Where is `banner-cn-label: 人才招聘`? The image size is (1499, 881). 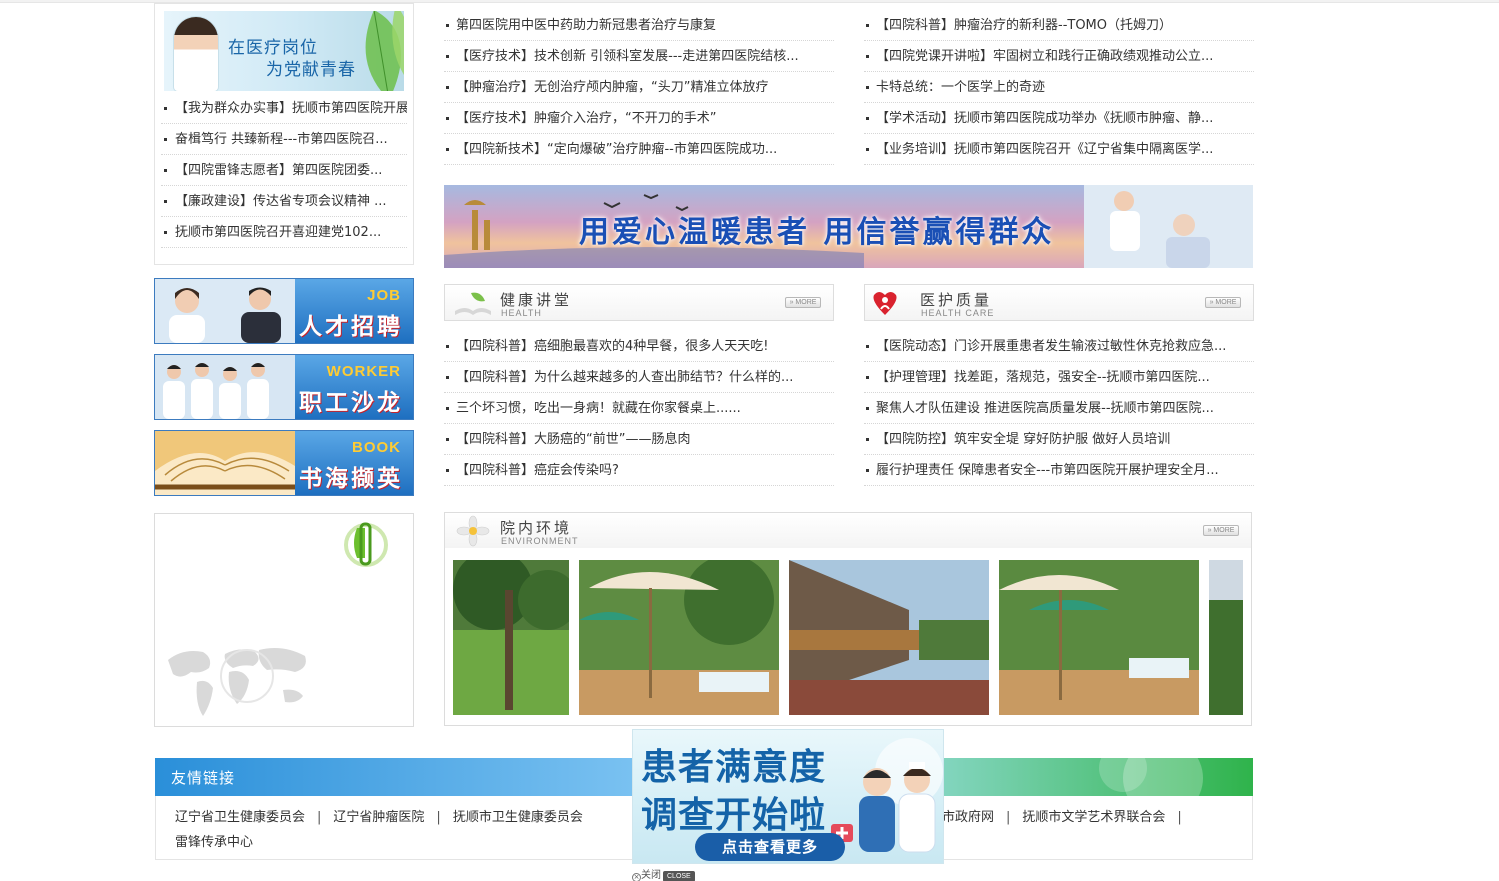
banner-cn-label: 人才招聘 is located at coordinates (351, 327).